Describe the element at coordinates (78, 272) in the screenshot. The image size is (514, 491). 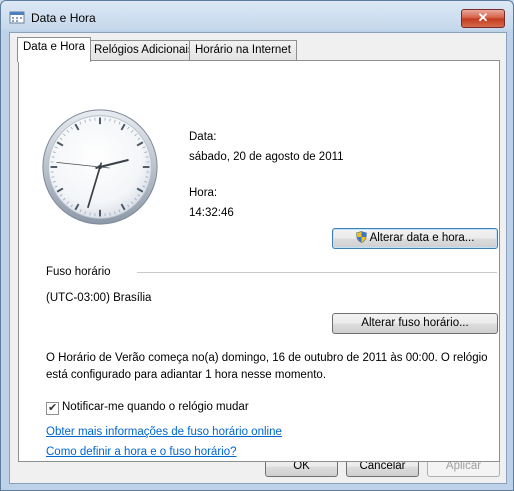
I see `timezone-section-label: Fuso horário` at that location.